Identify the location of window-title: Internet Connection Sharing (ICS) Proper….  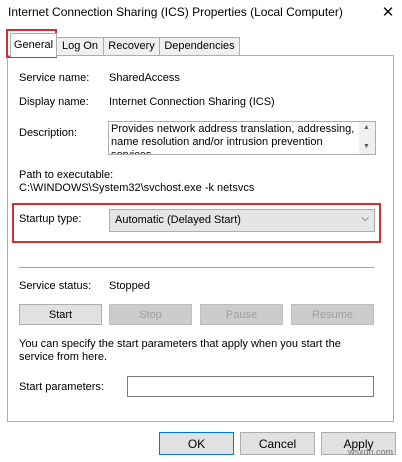
(175, 12).